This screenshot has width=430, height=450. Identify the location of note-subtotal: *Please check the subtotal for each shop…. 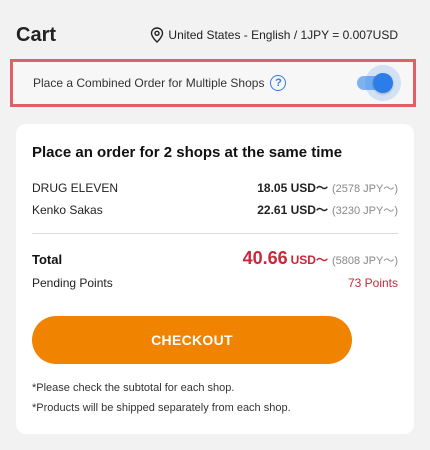
(133, 388).